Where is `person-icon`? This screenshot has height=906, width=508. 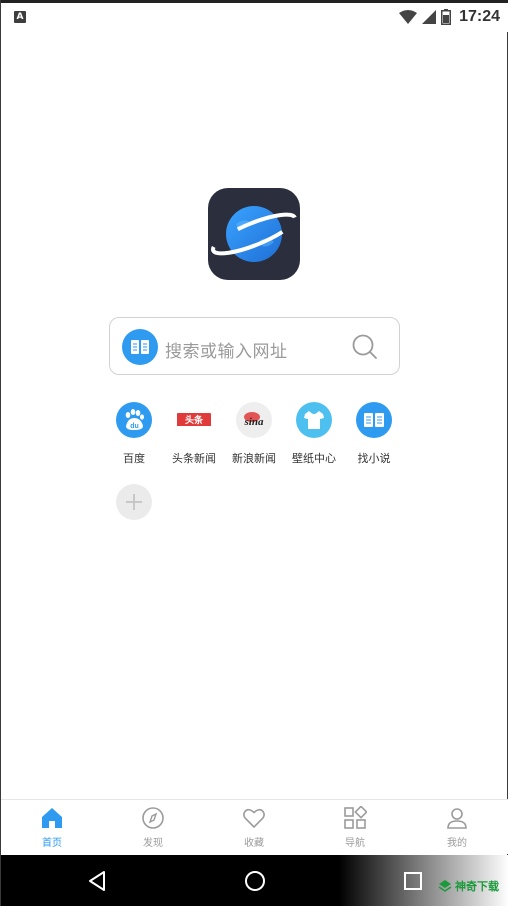
person-icon is located at coordinates (457, 818).